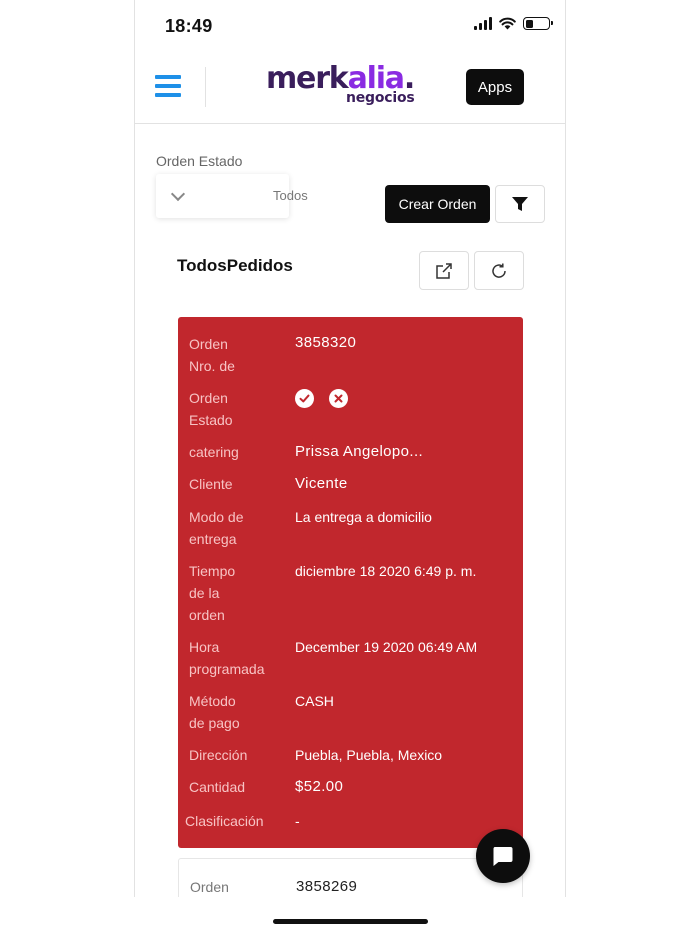  I want to click on cantidad-label: Cantidad, so click(217, 787).